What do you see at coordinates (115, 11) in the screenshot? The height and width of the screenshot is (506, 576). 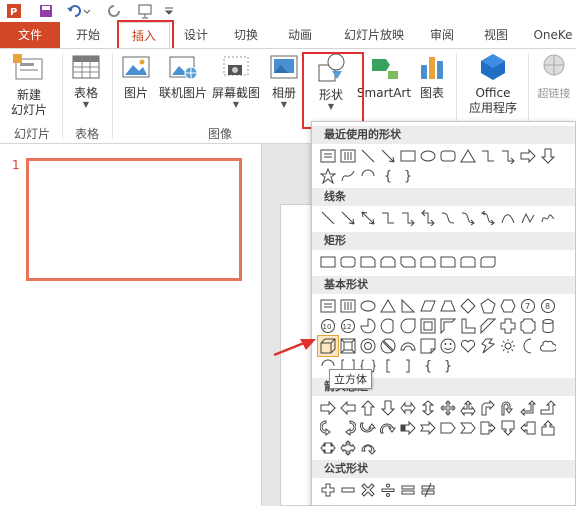 I see `redo-icon` at bounding box center [115, 11].